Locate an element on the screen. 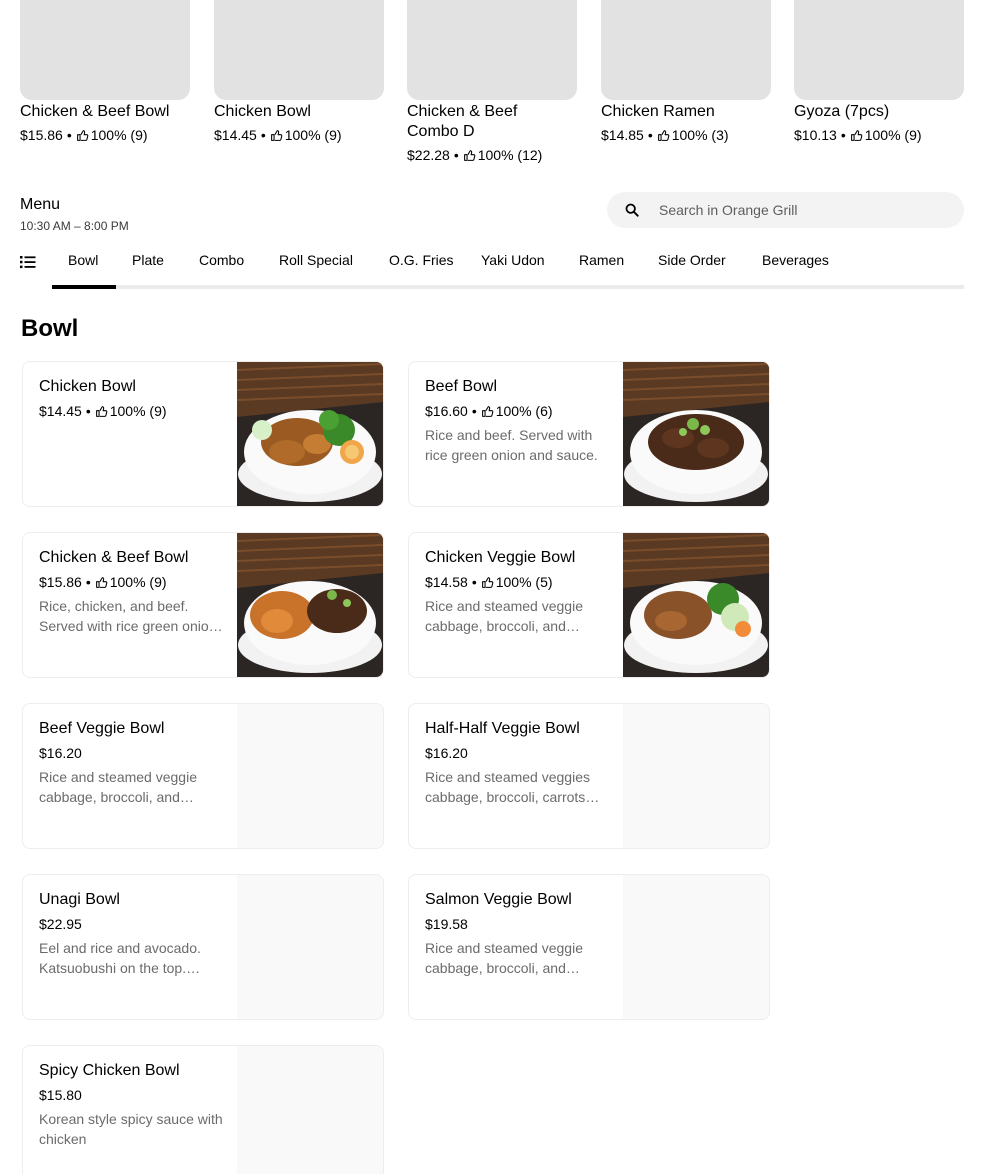  tab-plate: Plate is located at coordinates (148, 260).